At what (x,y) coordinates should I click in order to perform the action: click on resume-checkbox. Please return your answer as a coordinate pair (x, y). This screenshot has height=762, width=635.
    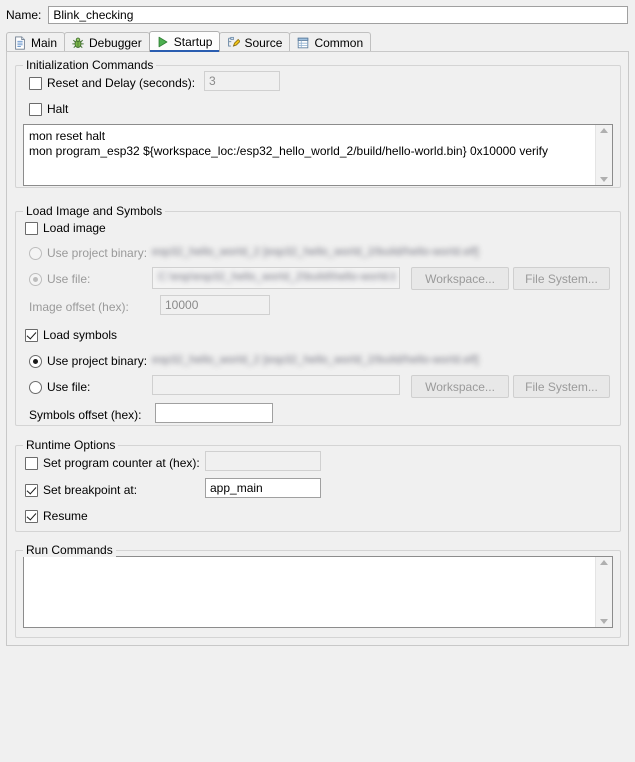
    Looking at the image, I should click on (31, 516).